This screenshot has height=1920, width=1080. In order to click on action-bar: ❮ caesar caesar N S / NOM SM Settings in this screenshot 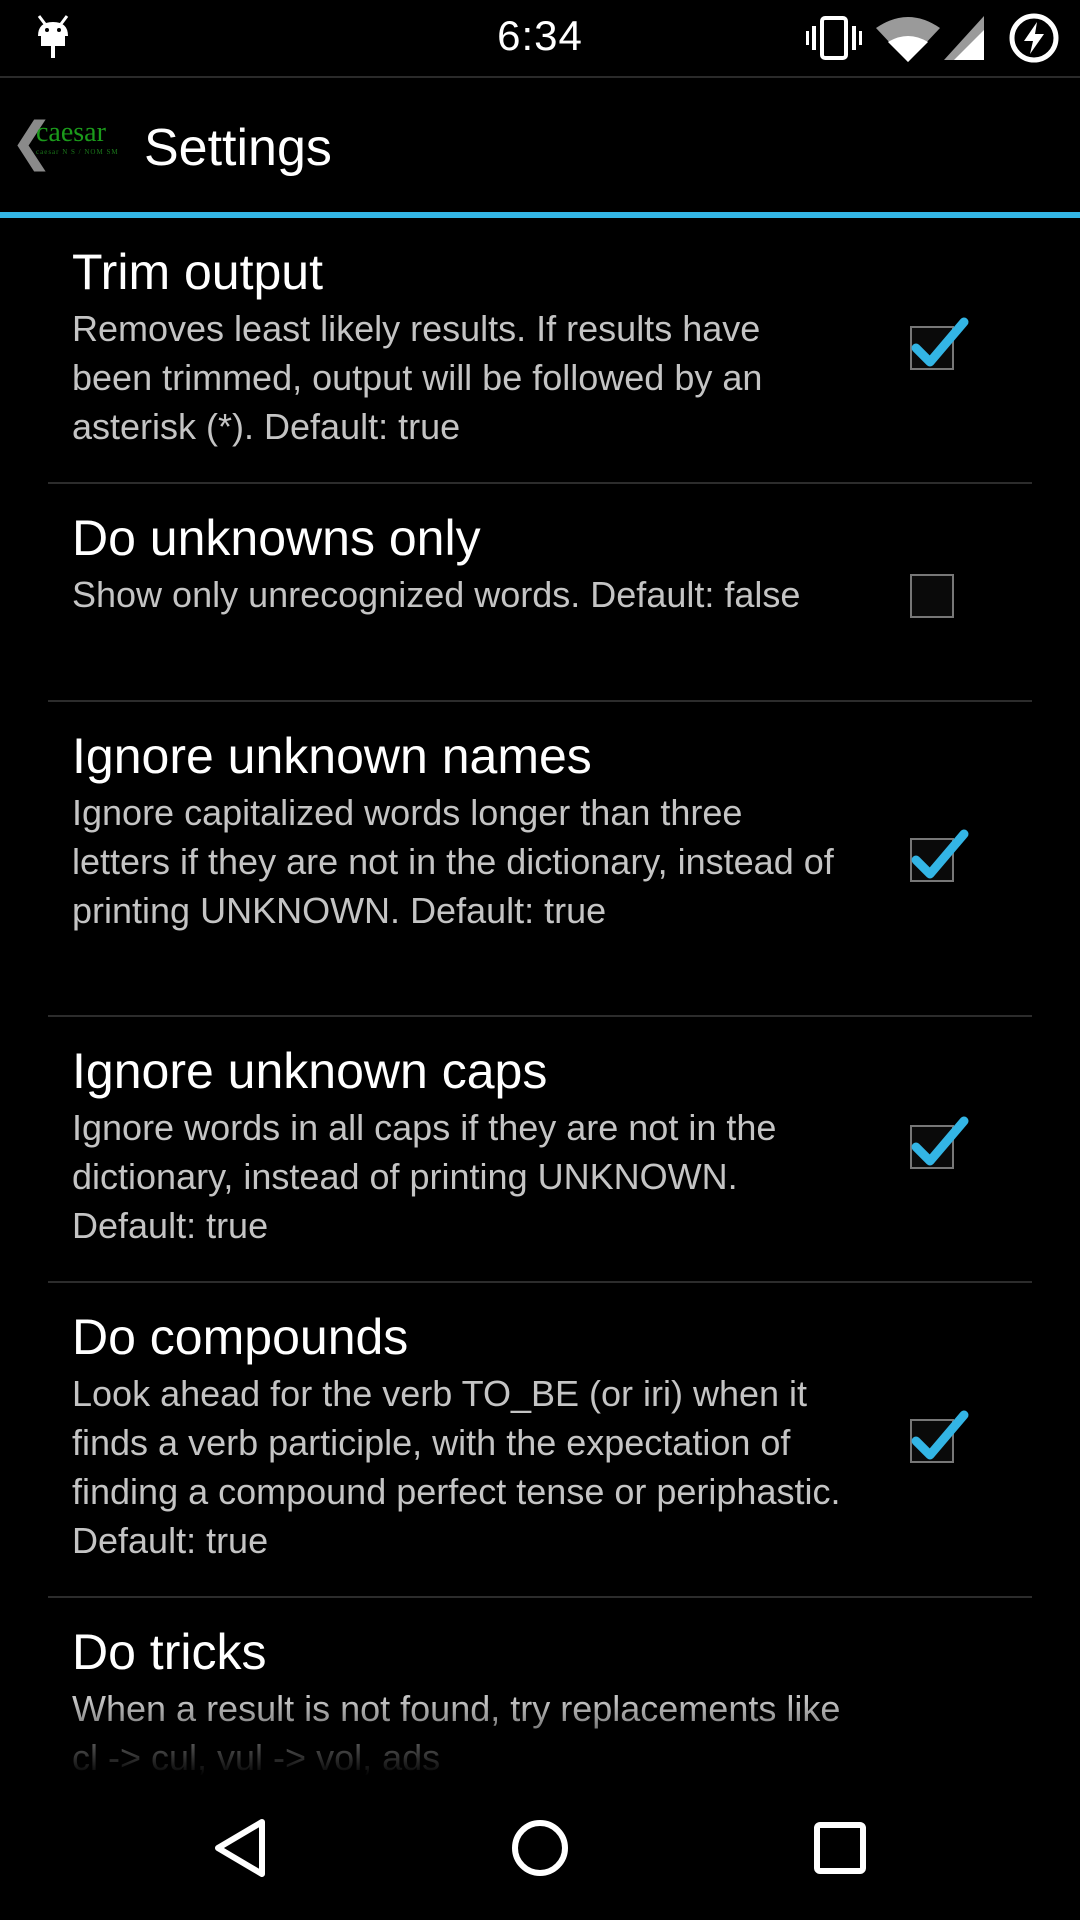, I will do `click(540, 146)`.